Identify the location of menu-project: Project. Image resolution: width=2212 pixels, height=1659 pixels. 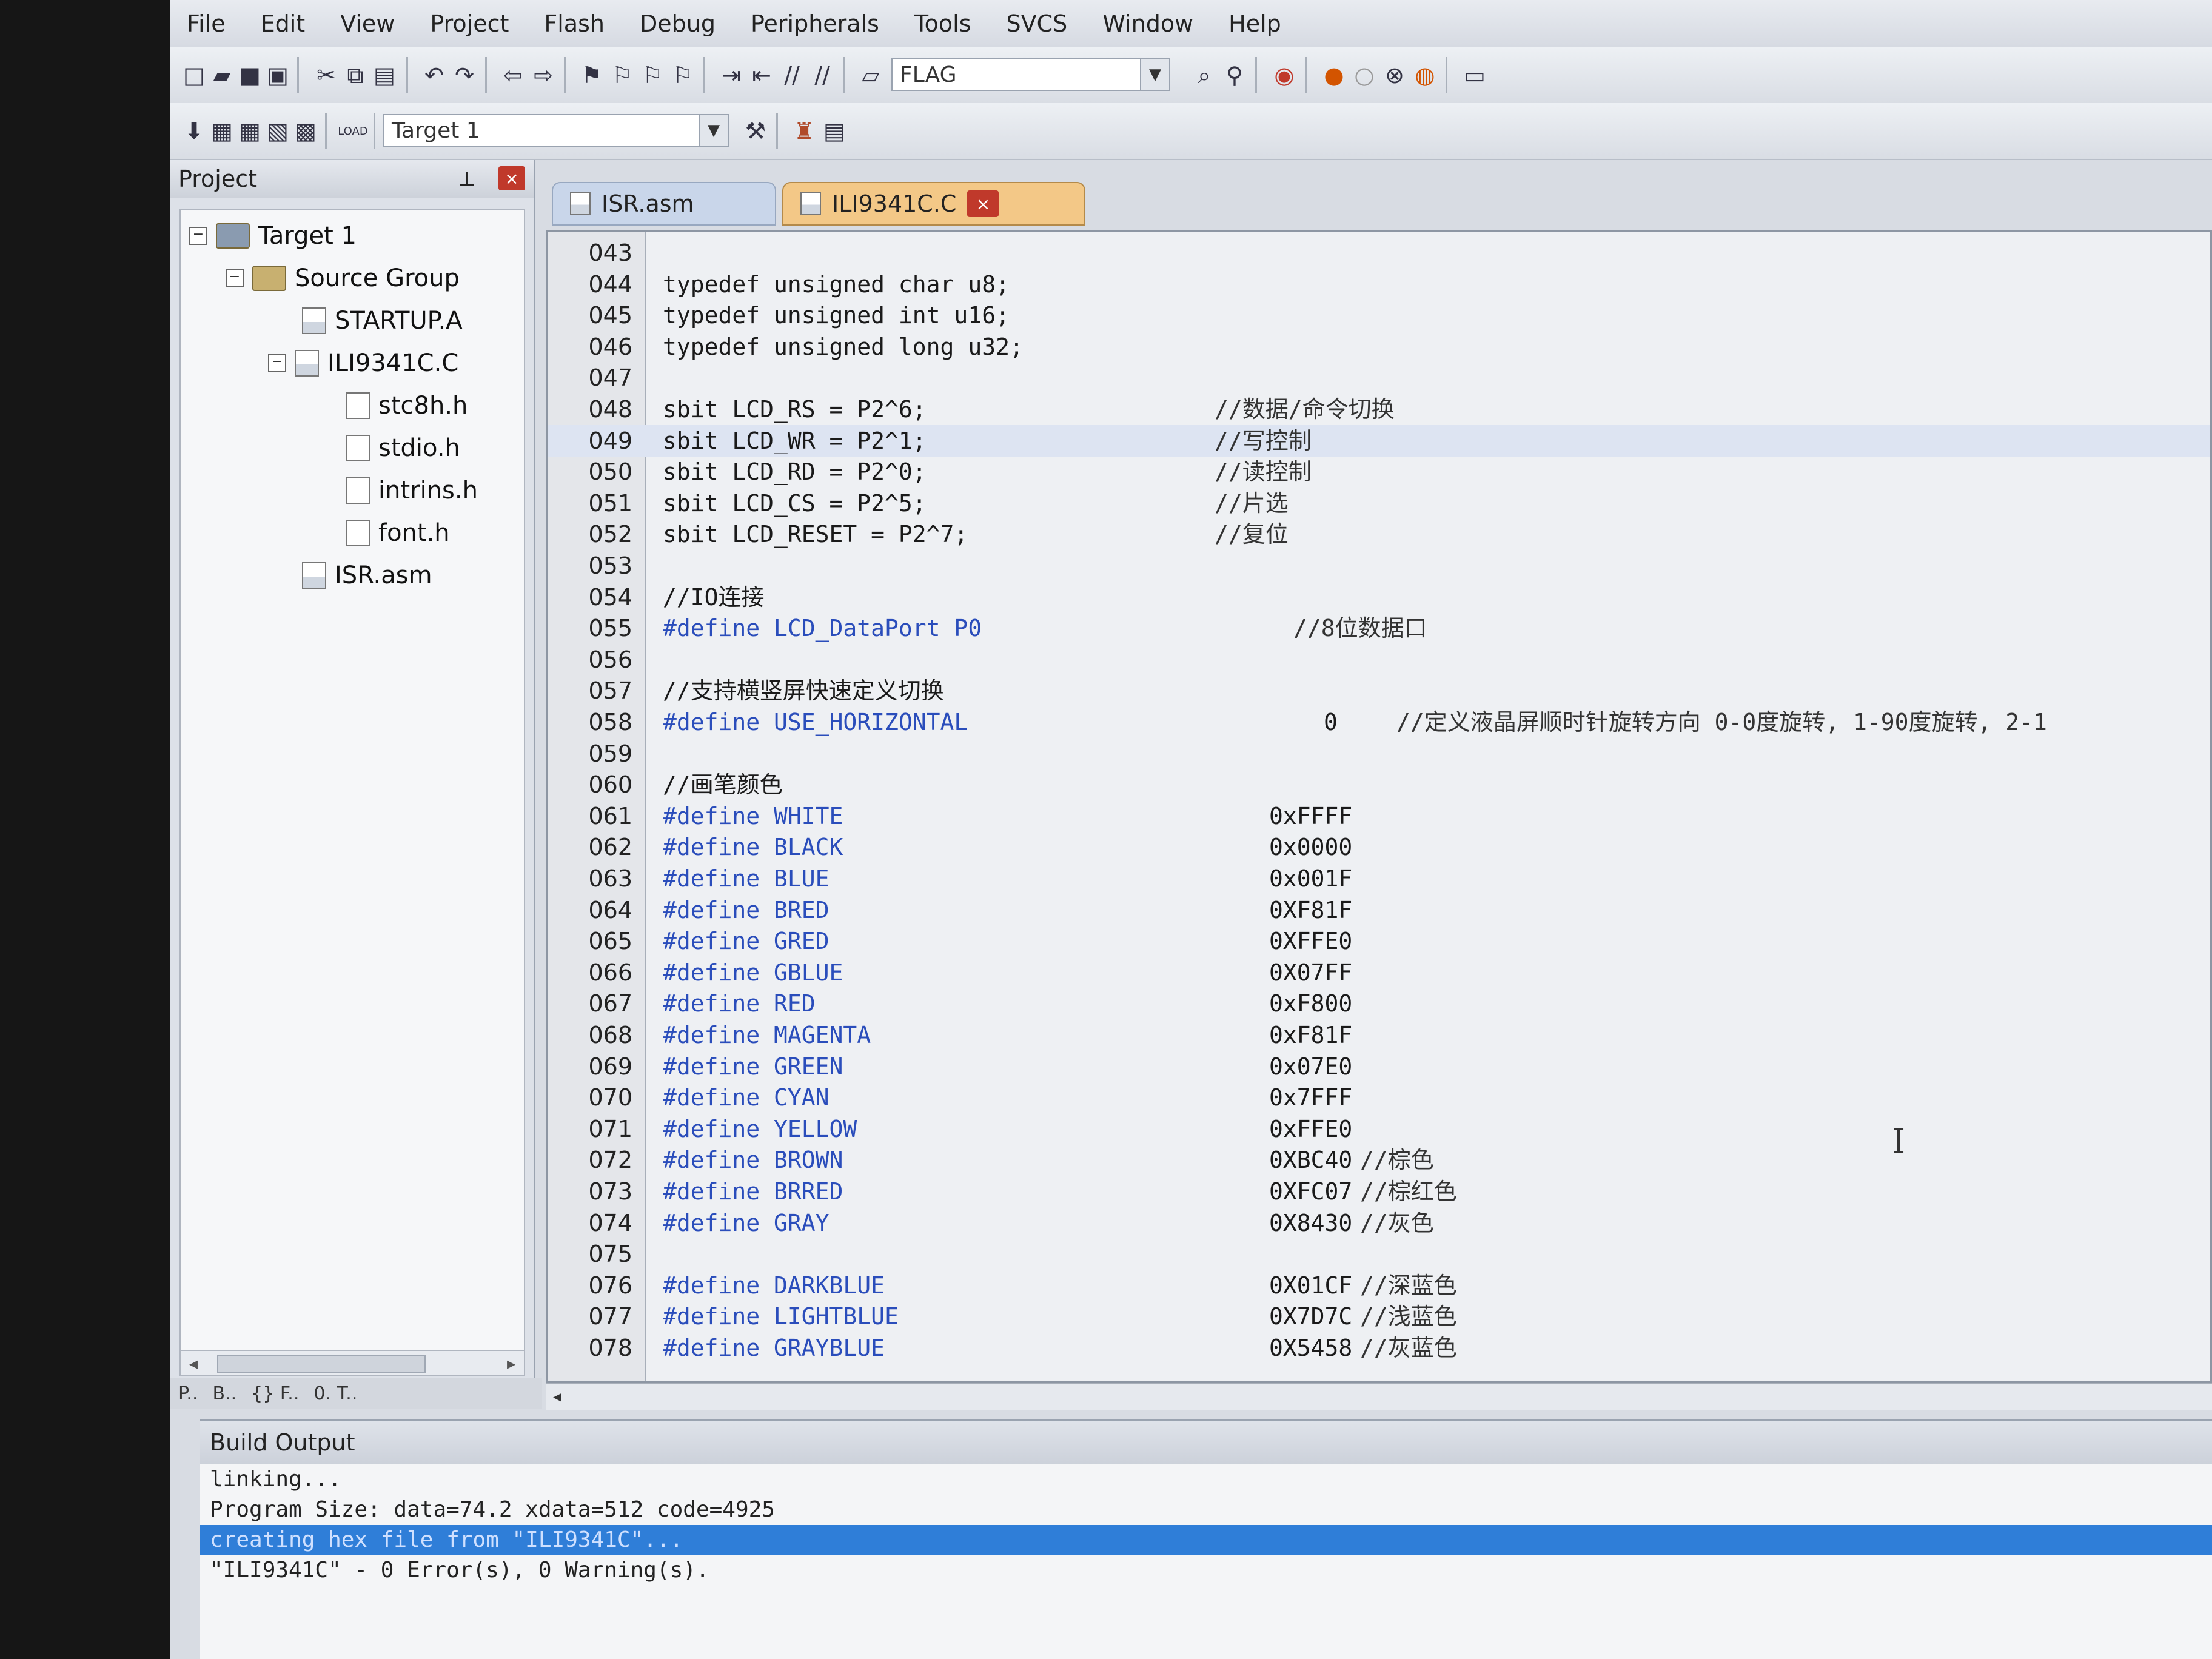
(470, 23).